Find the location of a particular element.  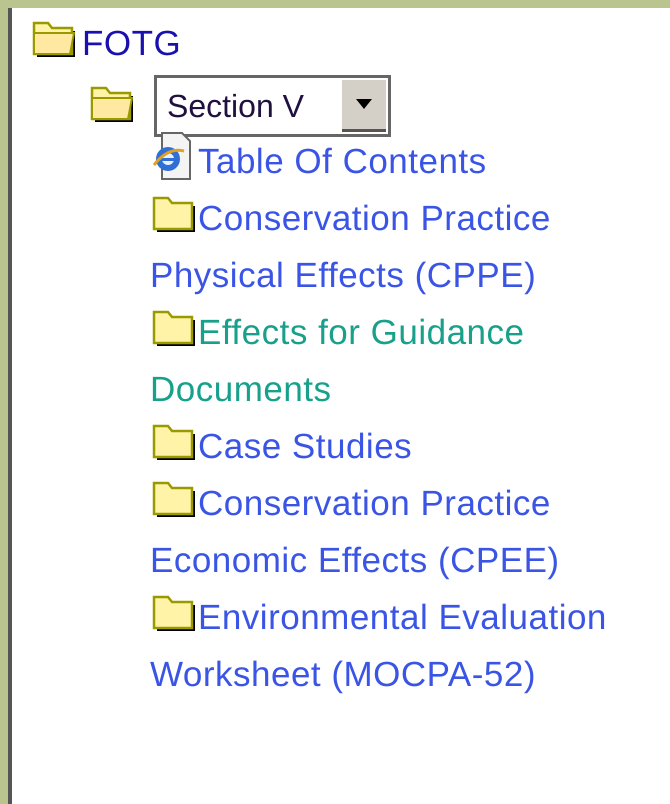

tree-link: Case Studies is located at coordinates (391, 446).